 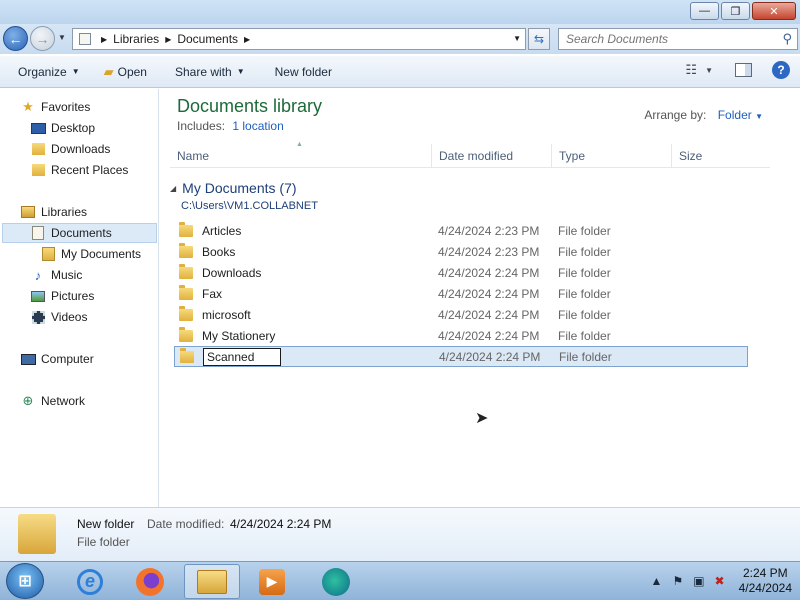 I want to click on breadcrumb-documents: Documents, so click(x=207, y=39).